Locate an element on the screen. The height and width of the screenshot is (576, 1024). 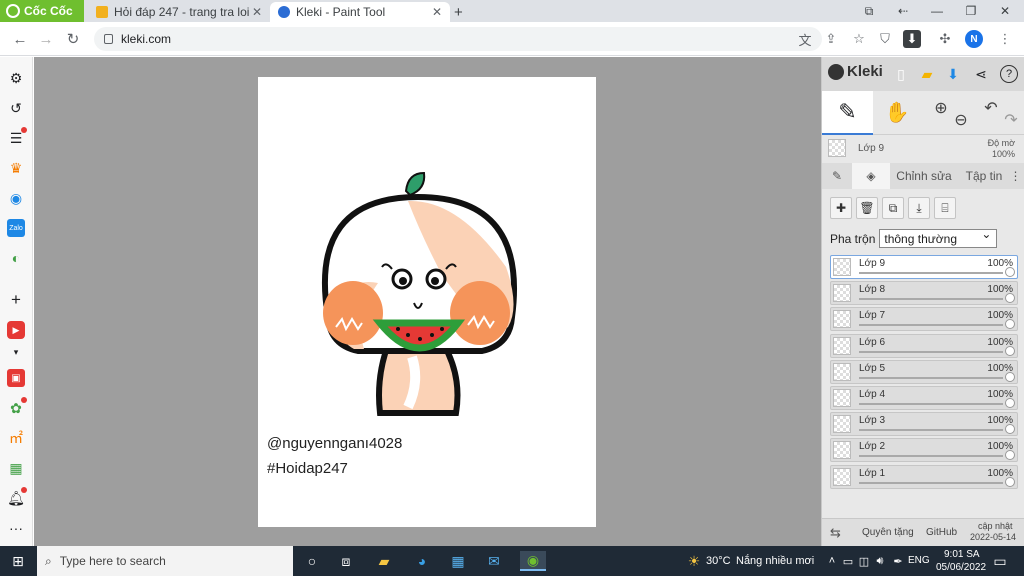
tab-edit: Chỉnh sửa is located at coordinates (924, 176).